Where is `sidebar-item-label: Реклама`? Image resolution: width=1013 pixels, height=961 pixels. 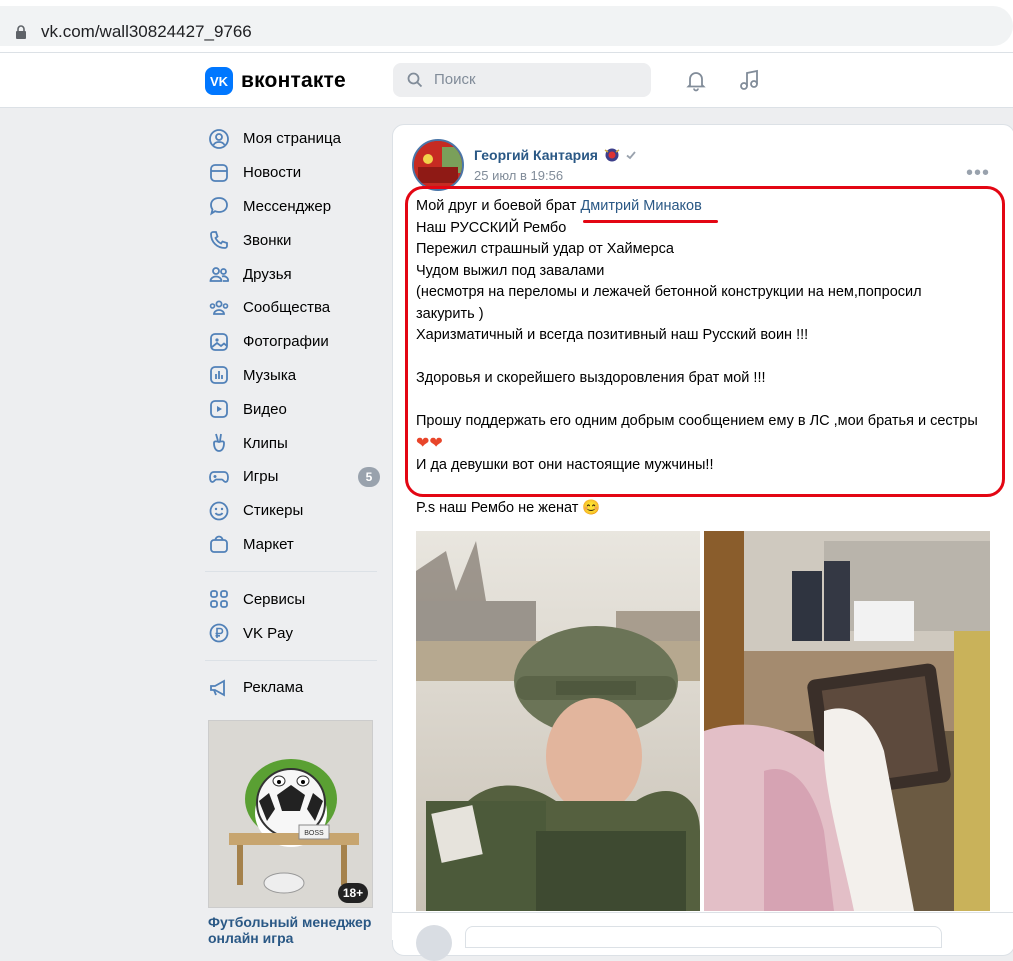 sidebar-item-label: Реклама is located at coordinates (273, 688).